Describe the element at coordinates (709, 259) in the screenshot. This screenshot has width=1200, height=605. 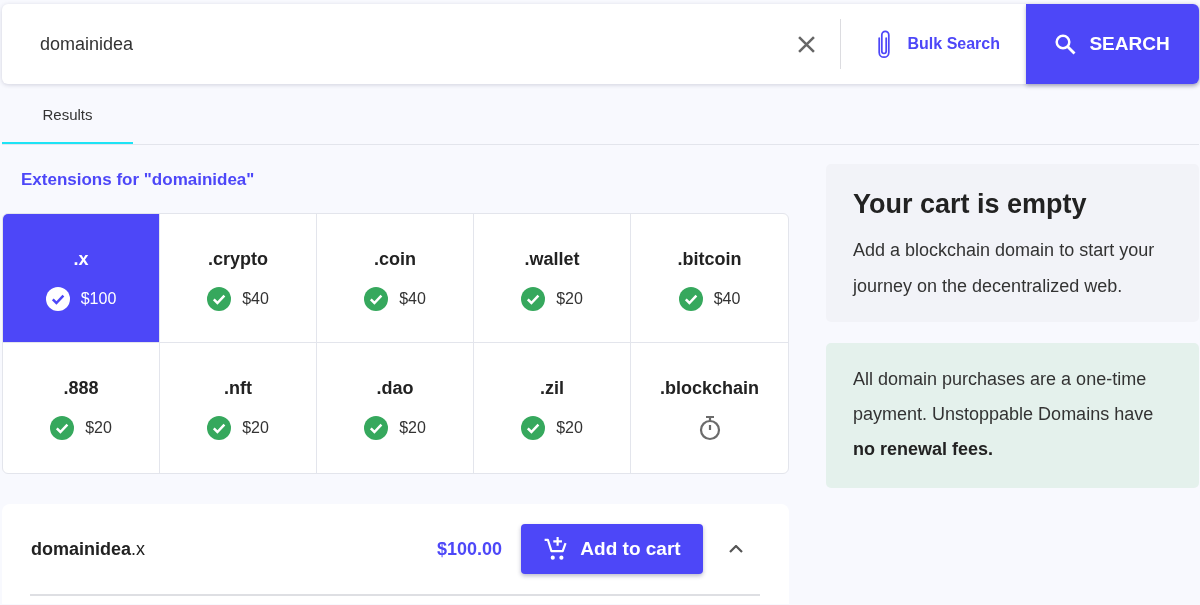
I see `extension-name: .bitcoin` at that location.